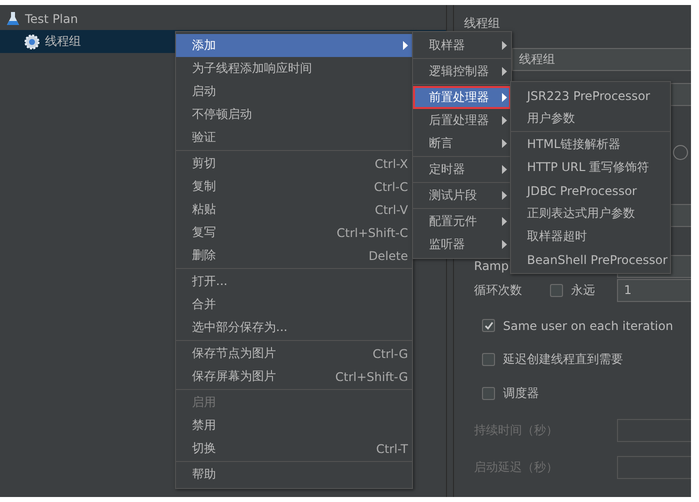  I want to click on shortcut-label: Ctrl-X, so click(391, 163).